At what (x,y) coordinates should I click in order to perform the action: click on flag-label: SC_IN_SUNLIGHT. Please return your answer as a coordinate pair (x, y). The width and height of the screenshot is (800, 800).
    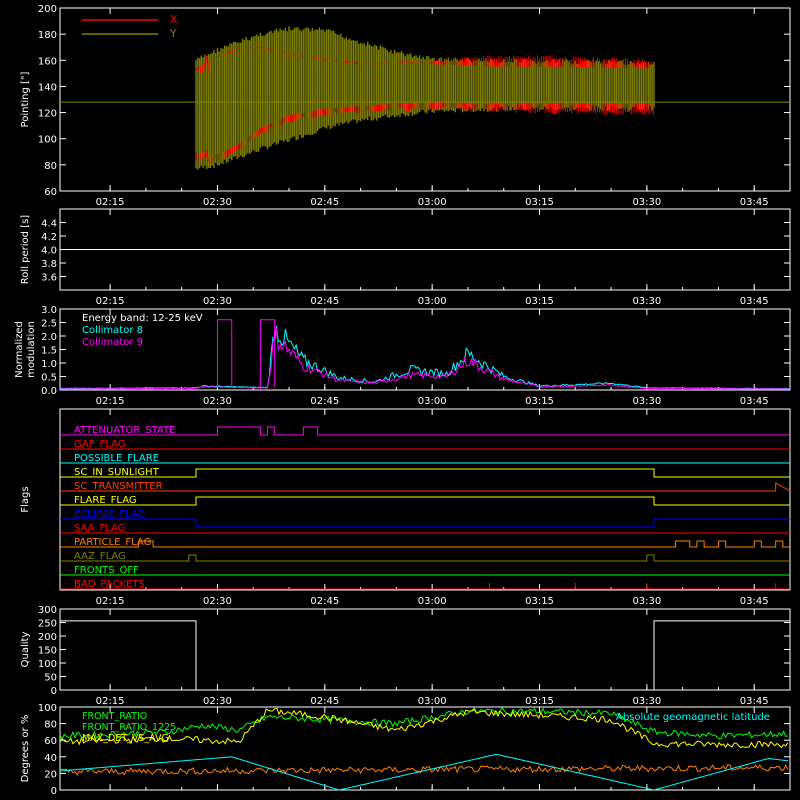
    Looking at the image, I should click on (117, 472).